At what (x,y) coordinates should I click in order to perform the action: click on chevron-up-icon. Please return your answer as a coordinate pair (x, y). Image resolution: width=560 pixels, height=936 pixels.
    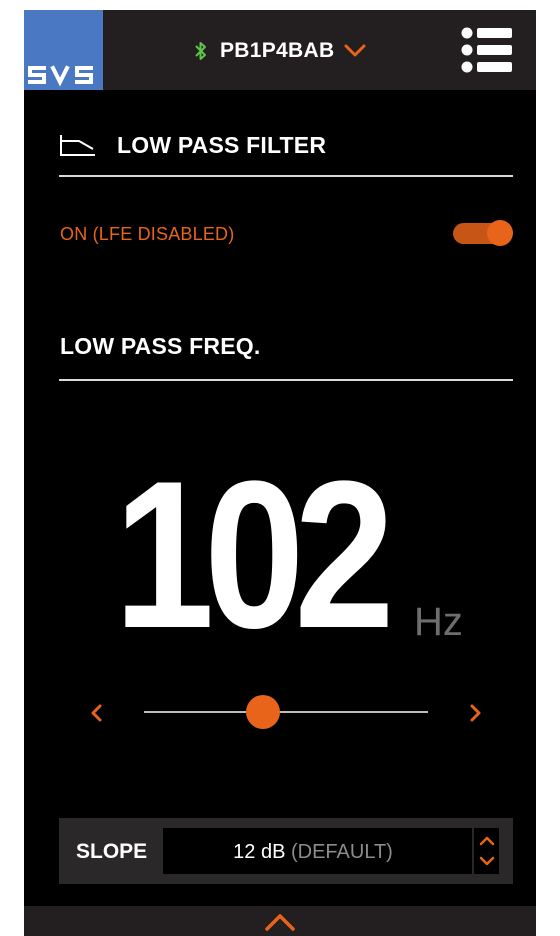
    Looking at the image, I should click on (280, 922).